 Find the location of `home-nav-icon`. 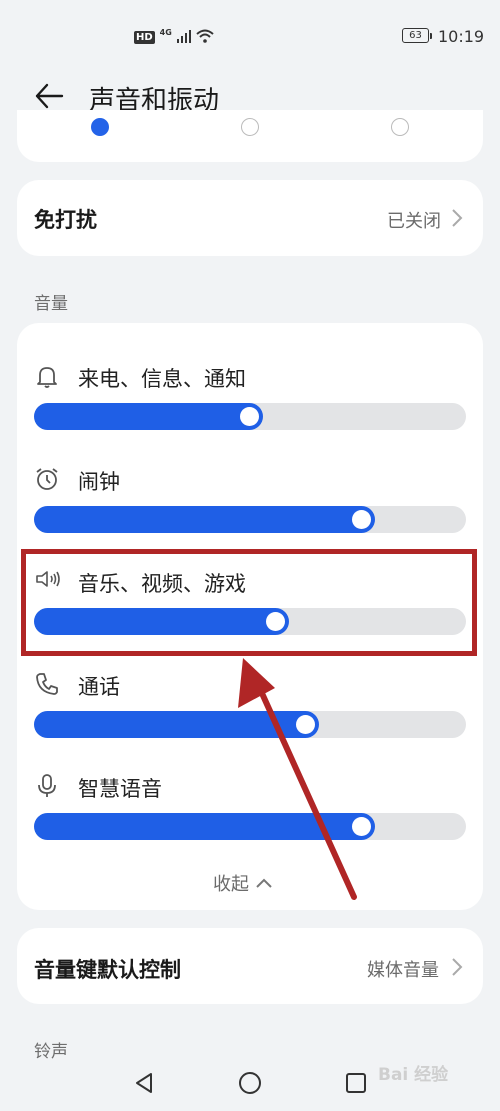

home-nav-icon is located at coordinates (250, 1085).